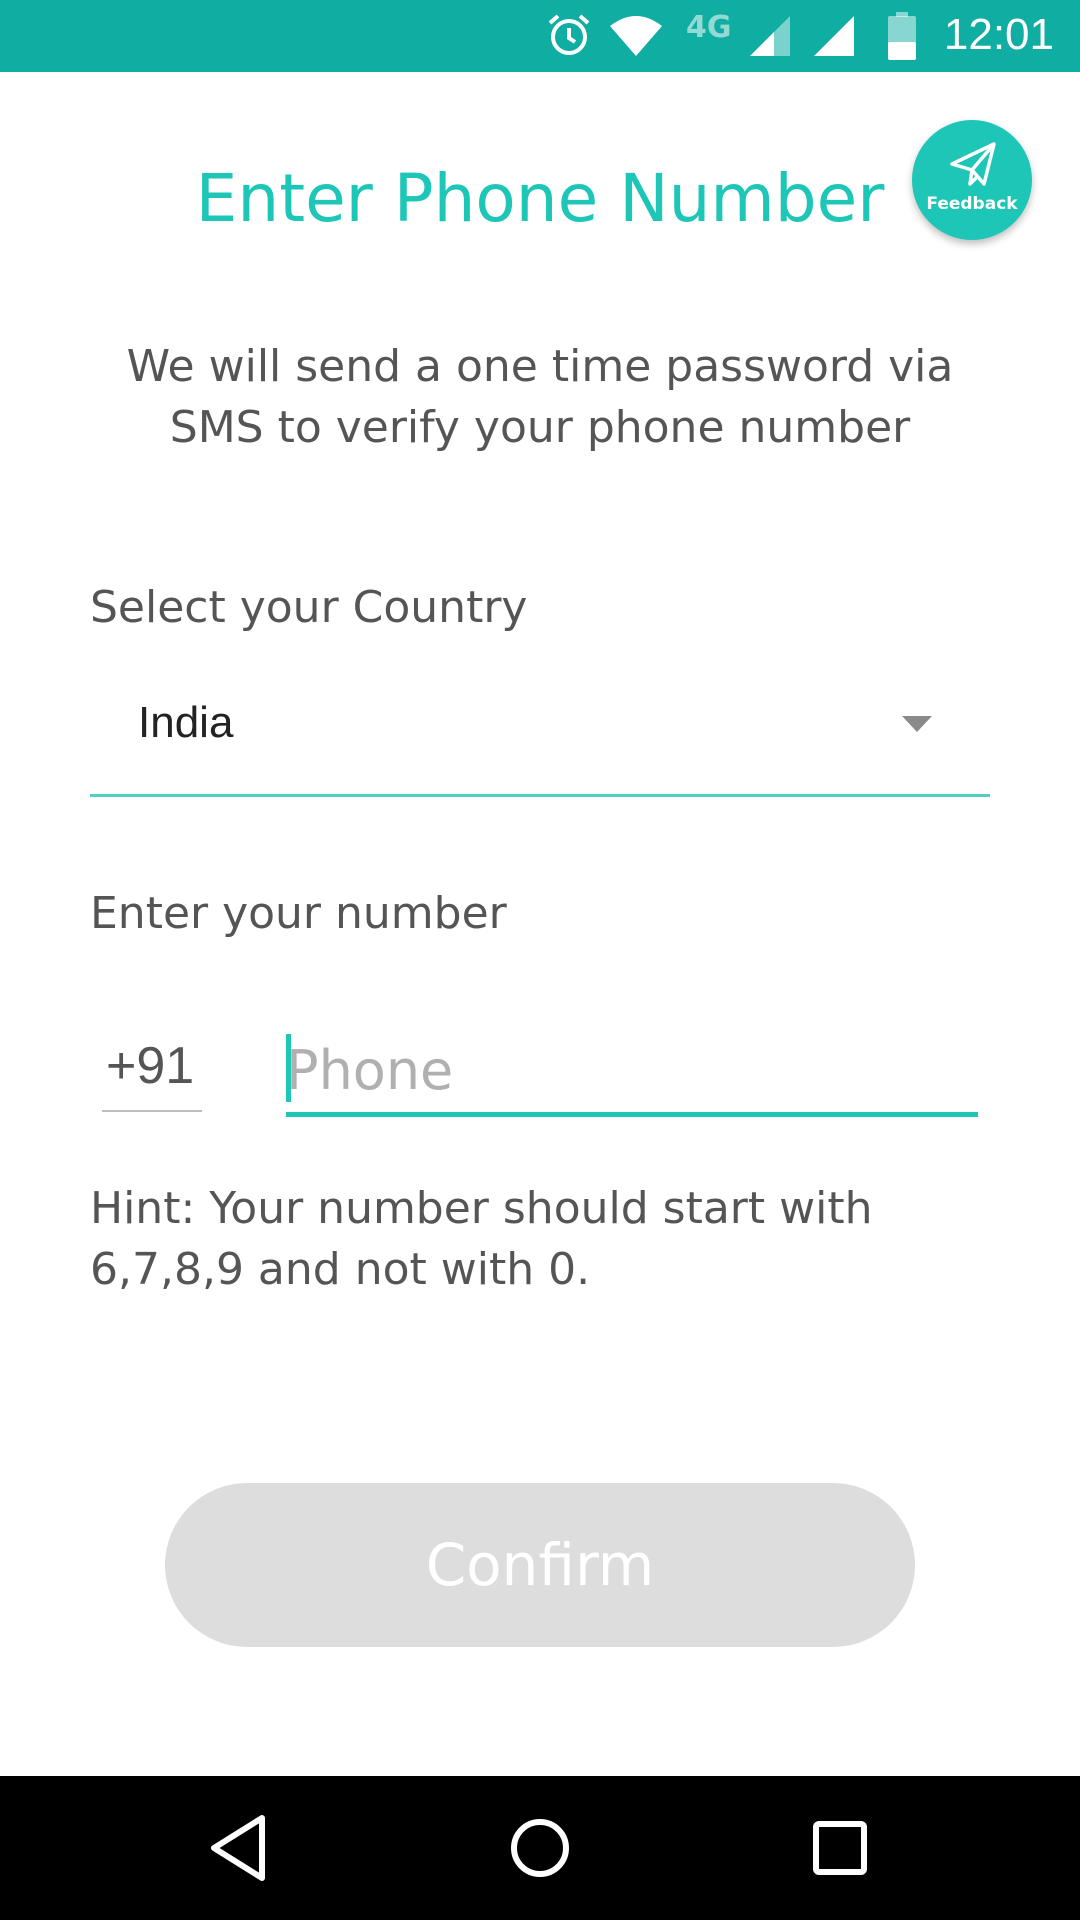 The image size is (1080, 1920). I want to click on country-selected-value: India, so click(186, 722).